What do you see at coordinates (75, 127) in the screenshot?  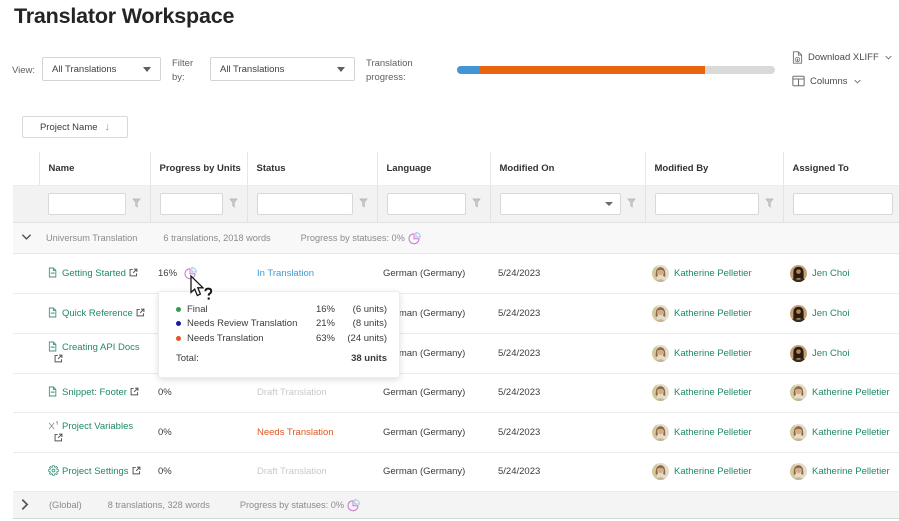 I see `group-by-project-name-chip: Project Name ↓` at bounding box center [75, 127].